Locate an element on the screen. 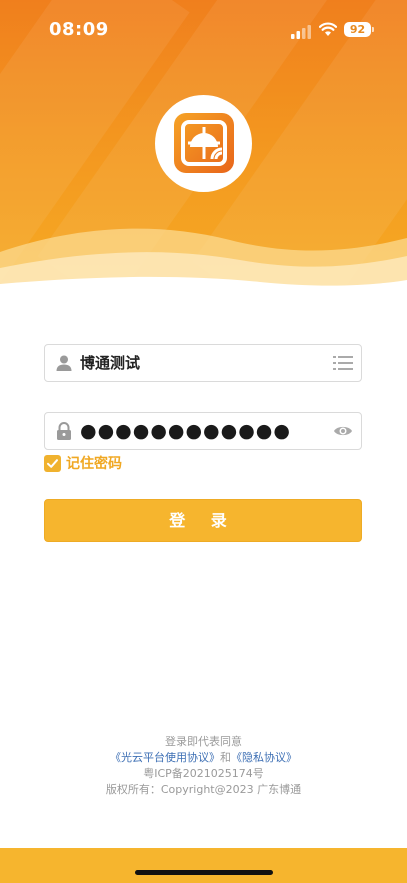 The width and height of the screenshot is (407, 883). agreement-links: 《光云平台使用协议》和《隐私协议》 is located at coordinates (203, 758).